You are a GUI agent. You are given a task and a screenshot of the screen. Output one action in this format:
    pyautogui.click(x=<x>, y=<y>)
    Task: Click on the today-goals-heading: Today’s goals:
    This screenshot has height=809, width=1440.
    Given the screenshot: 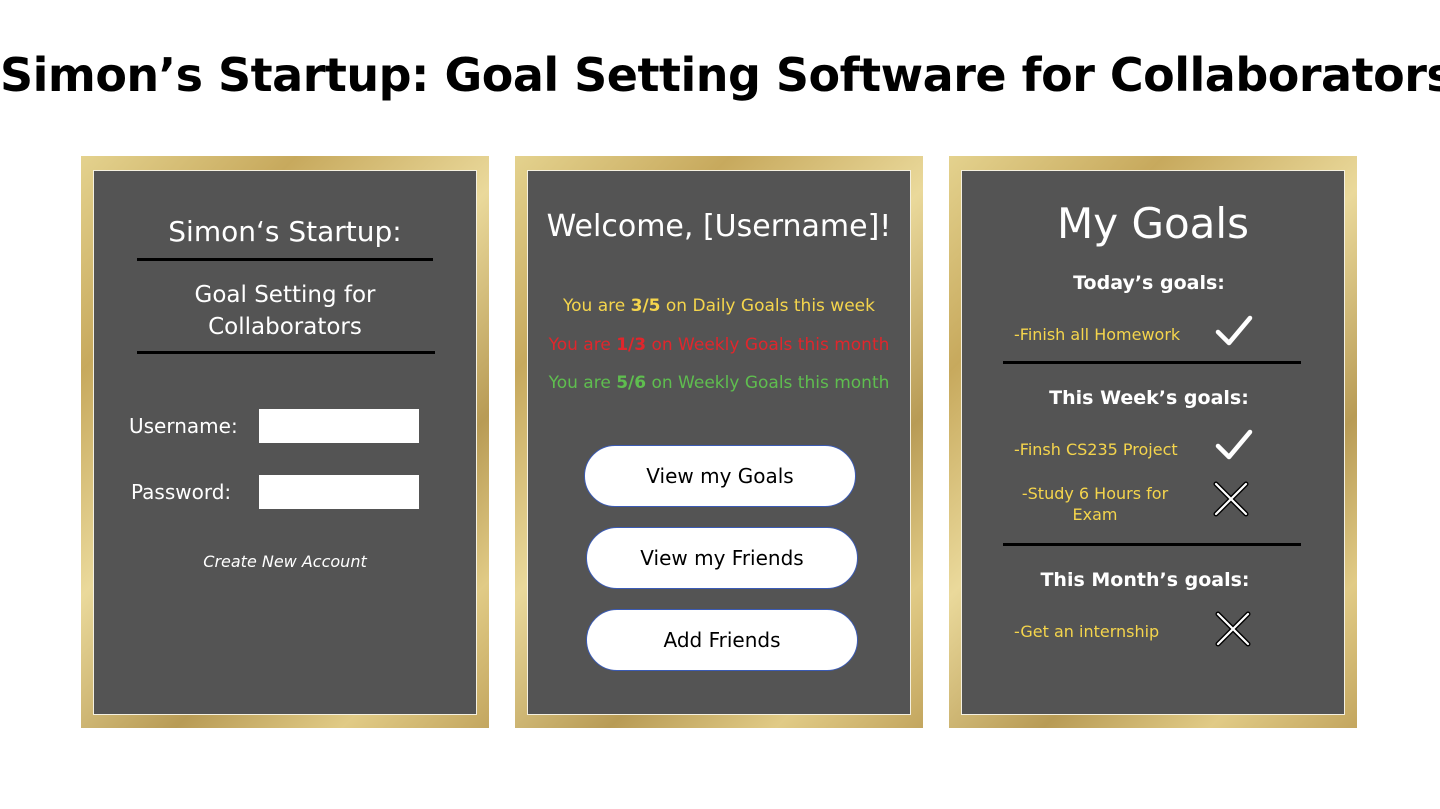 What is the action you would take?
    pyautogui.click(x=1149, y=283)
    